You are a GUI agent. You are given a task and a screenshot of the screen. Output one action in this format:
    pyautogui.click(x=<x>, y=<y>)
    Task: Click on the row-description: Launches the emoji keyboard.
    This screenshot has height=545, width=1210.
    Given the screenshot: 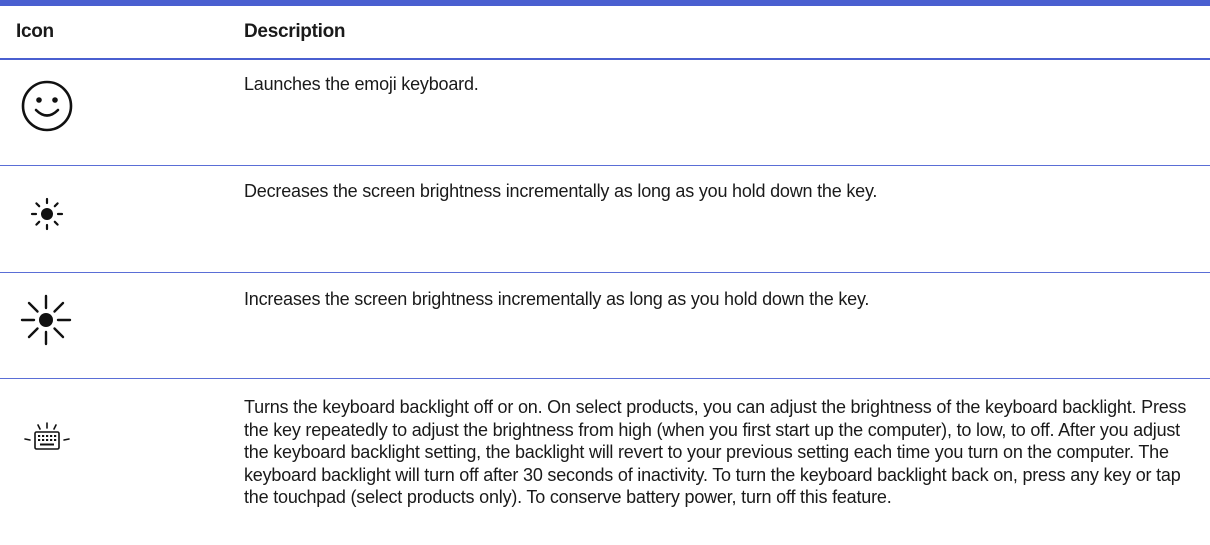 What is the action you would take?
    pyautogui.click(x=361, y=84)
    